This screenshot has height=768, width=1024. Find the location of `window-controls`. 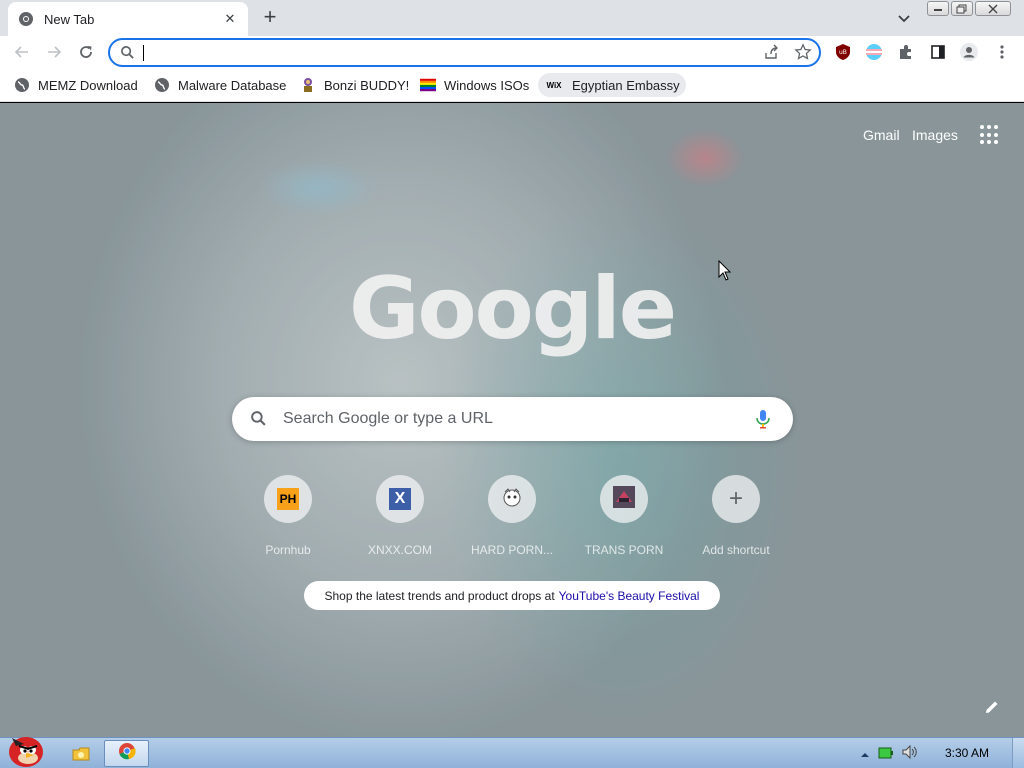

window-controls is located at coordinates (969, 8).